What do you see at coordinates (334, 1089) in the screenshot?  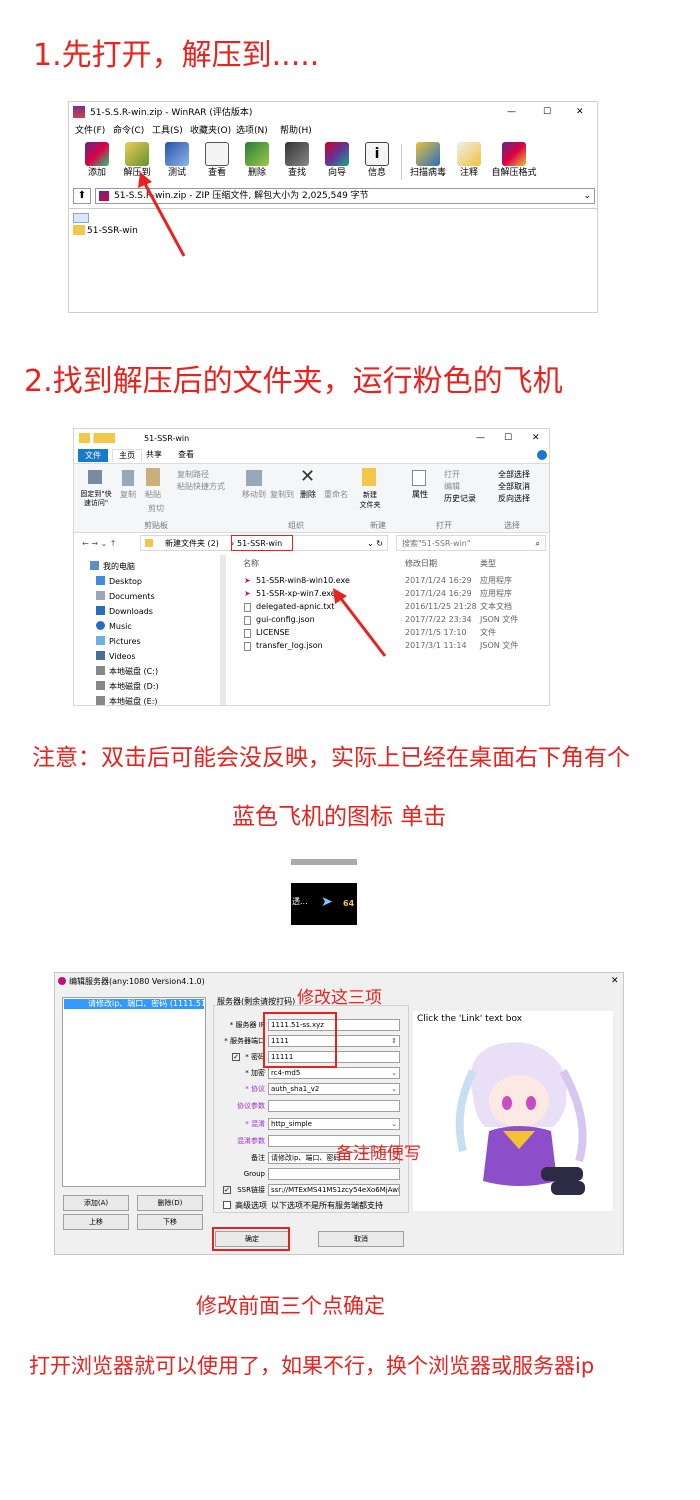 I see `protocol-select: auth_sha1_v2 ⌄` at bounding box center [334, 1089].